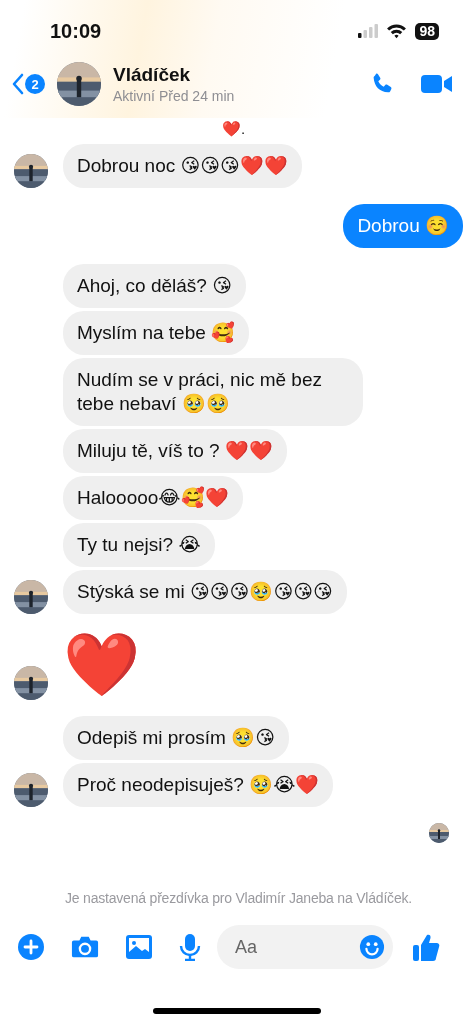 This screenshot has height=1024, width=473. Describe the element at coordinates (190, 947) in the screenshot. I see `microphone-icon` at that location.